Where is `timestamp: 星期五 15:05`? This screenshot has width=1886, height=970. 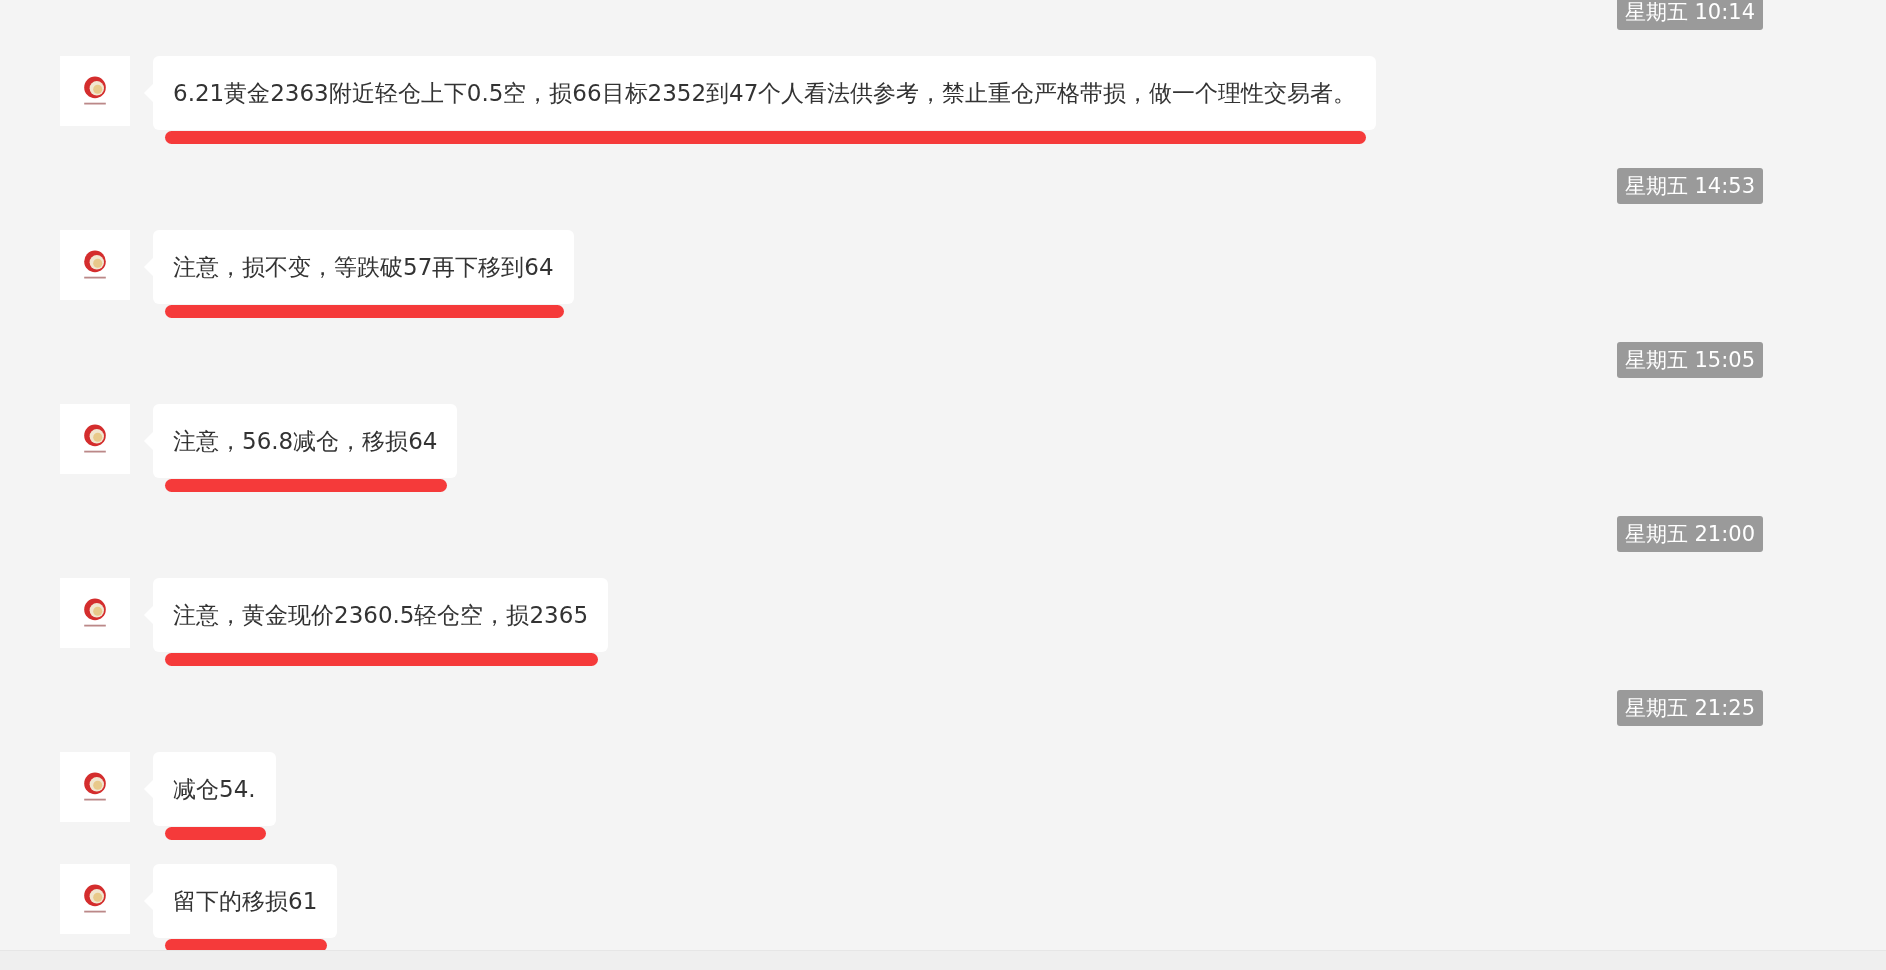
timestamp: 星期五 15:05 is located at coordinates (1689, 360).